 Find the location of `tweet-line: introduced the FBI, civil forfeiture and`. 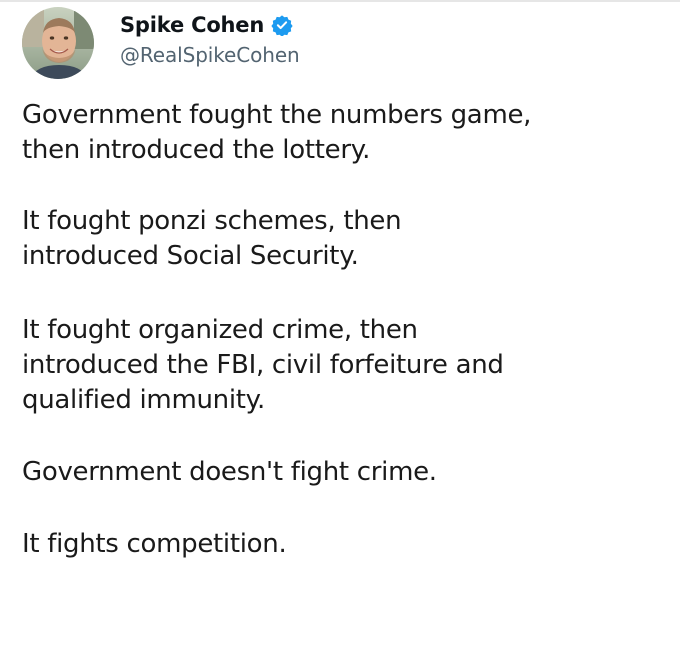

tweet-line: introduced the FBI, civil forfeiture and is located at coordinates (263, 365).